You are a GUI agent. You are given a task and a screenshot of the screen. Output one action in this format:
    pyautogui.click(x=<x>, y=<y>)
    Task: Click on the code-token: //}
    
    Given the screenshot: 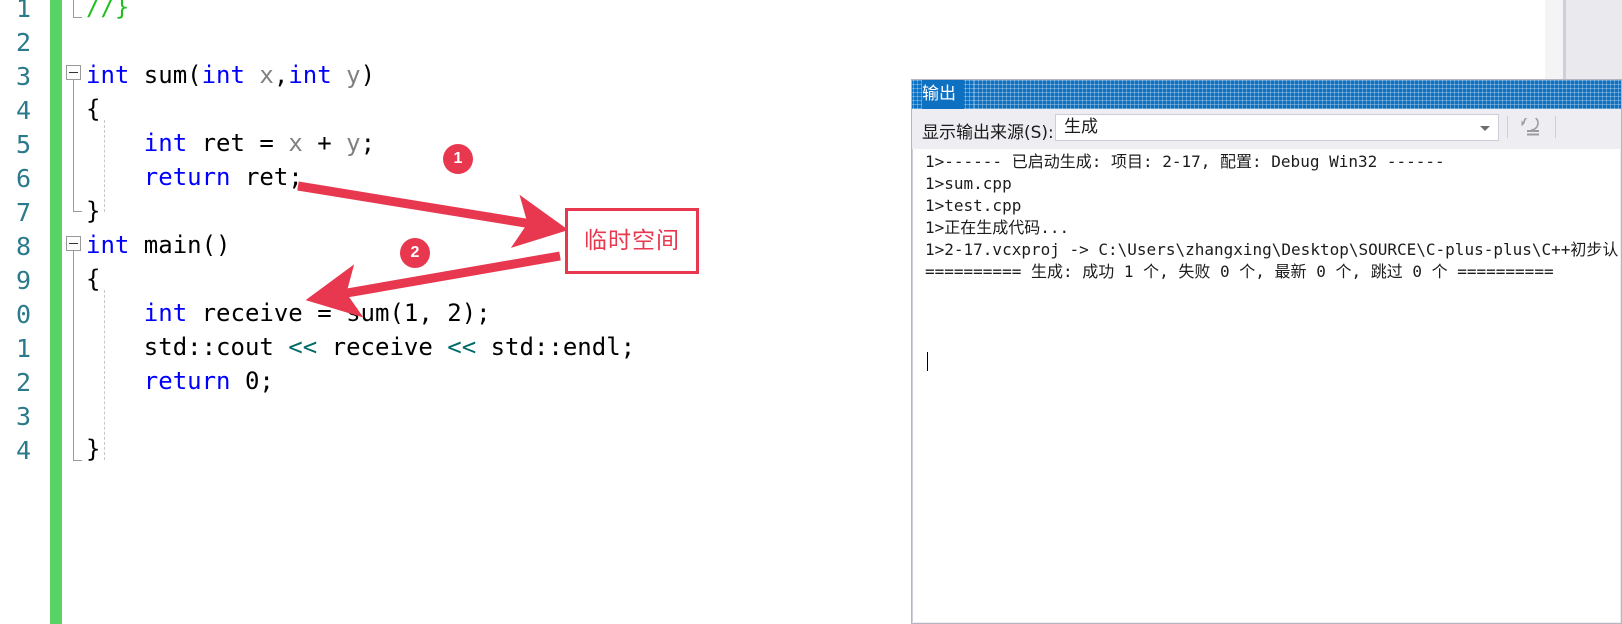 What is the action you would take?
    pyautogui.click(x=108, y=10)
    